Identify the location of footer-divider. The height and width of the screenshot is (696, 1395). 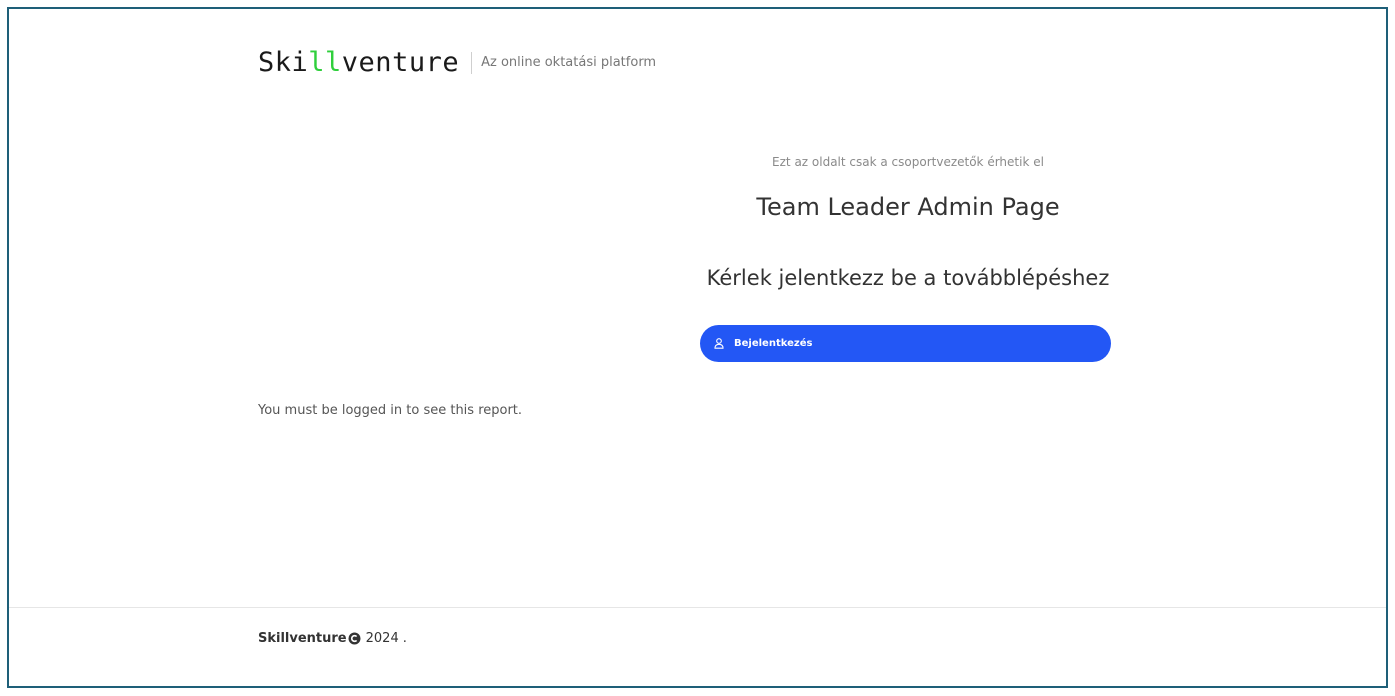
(697, 607).